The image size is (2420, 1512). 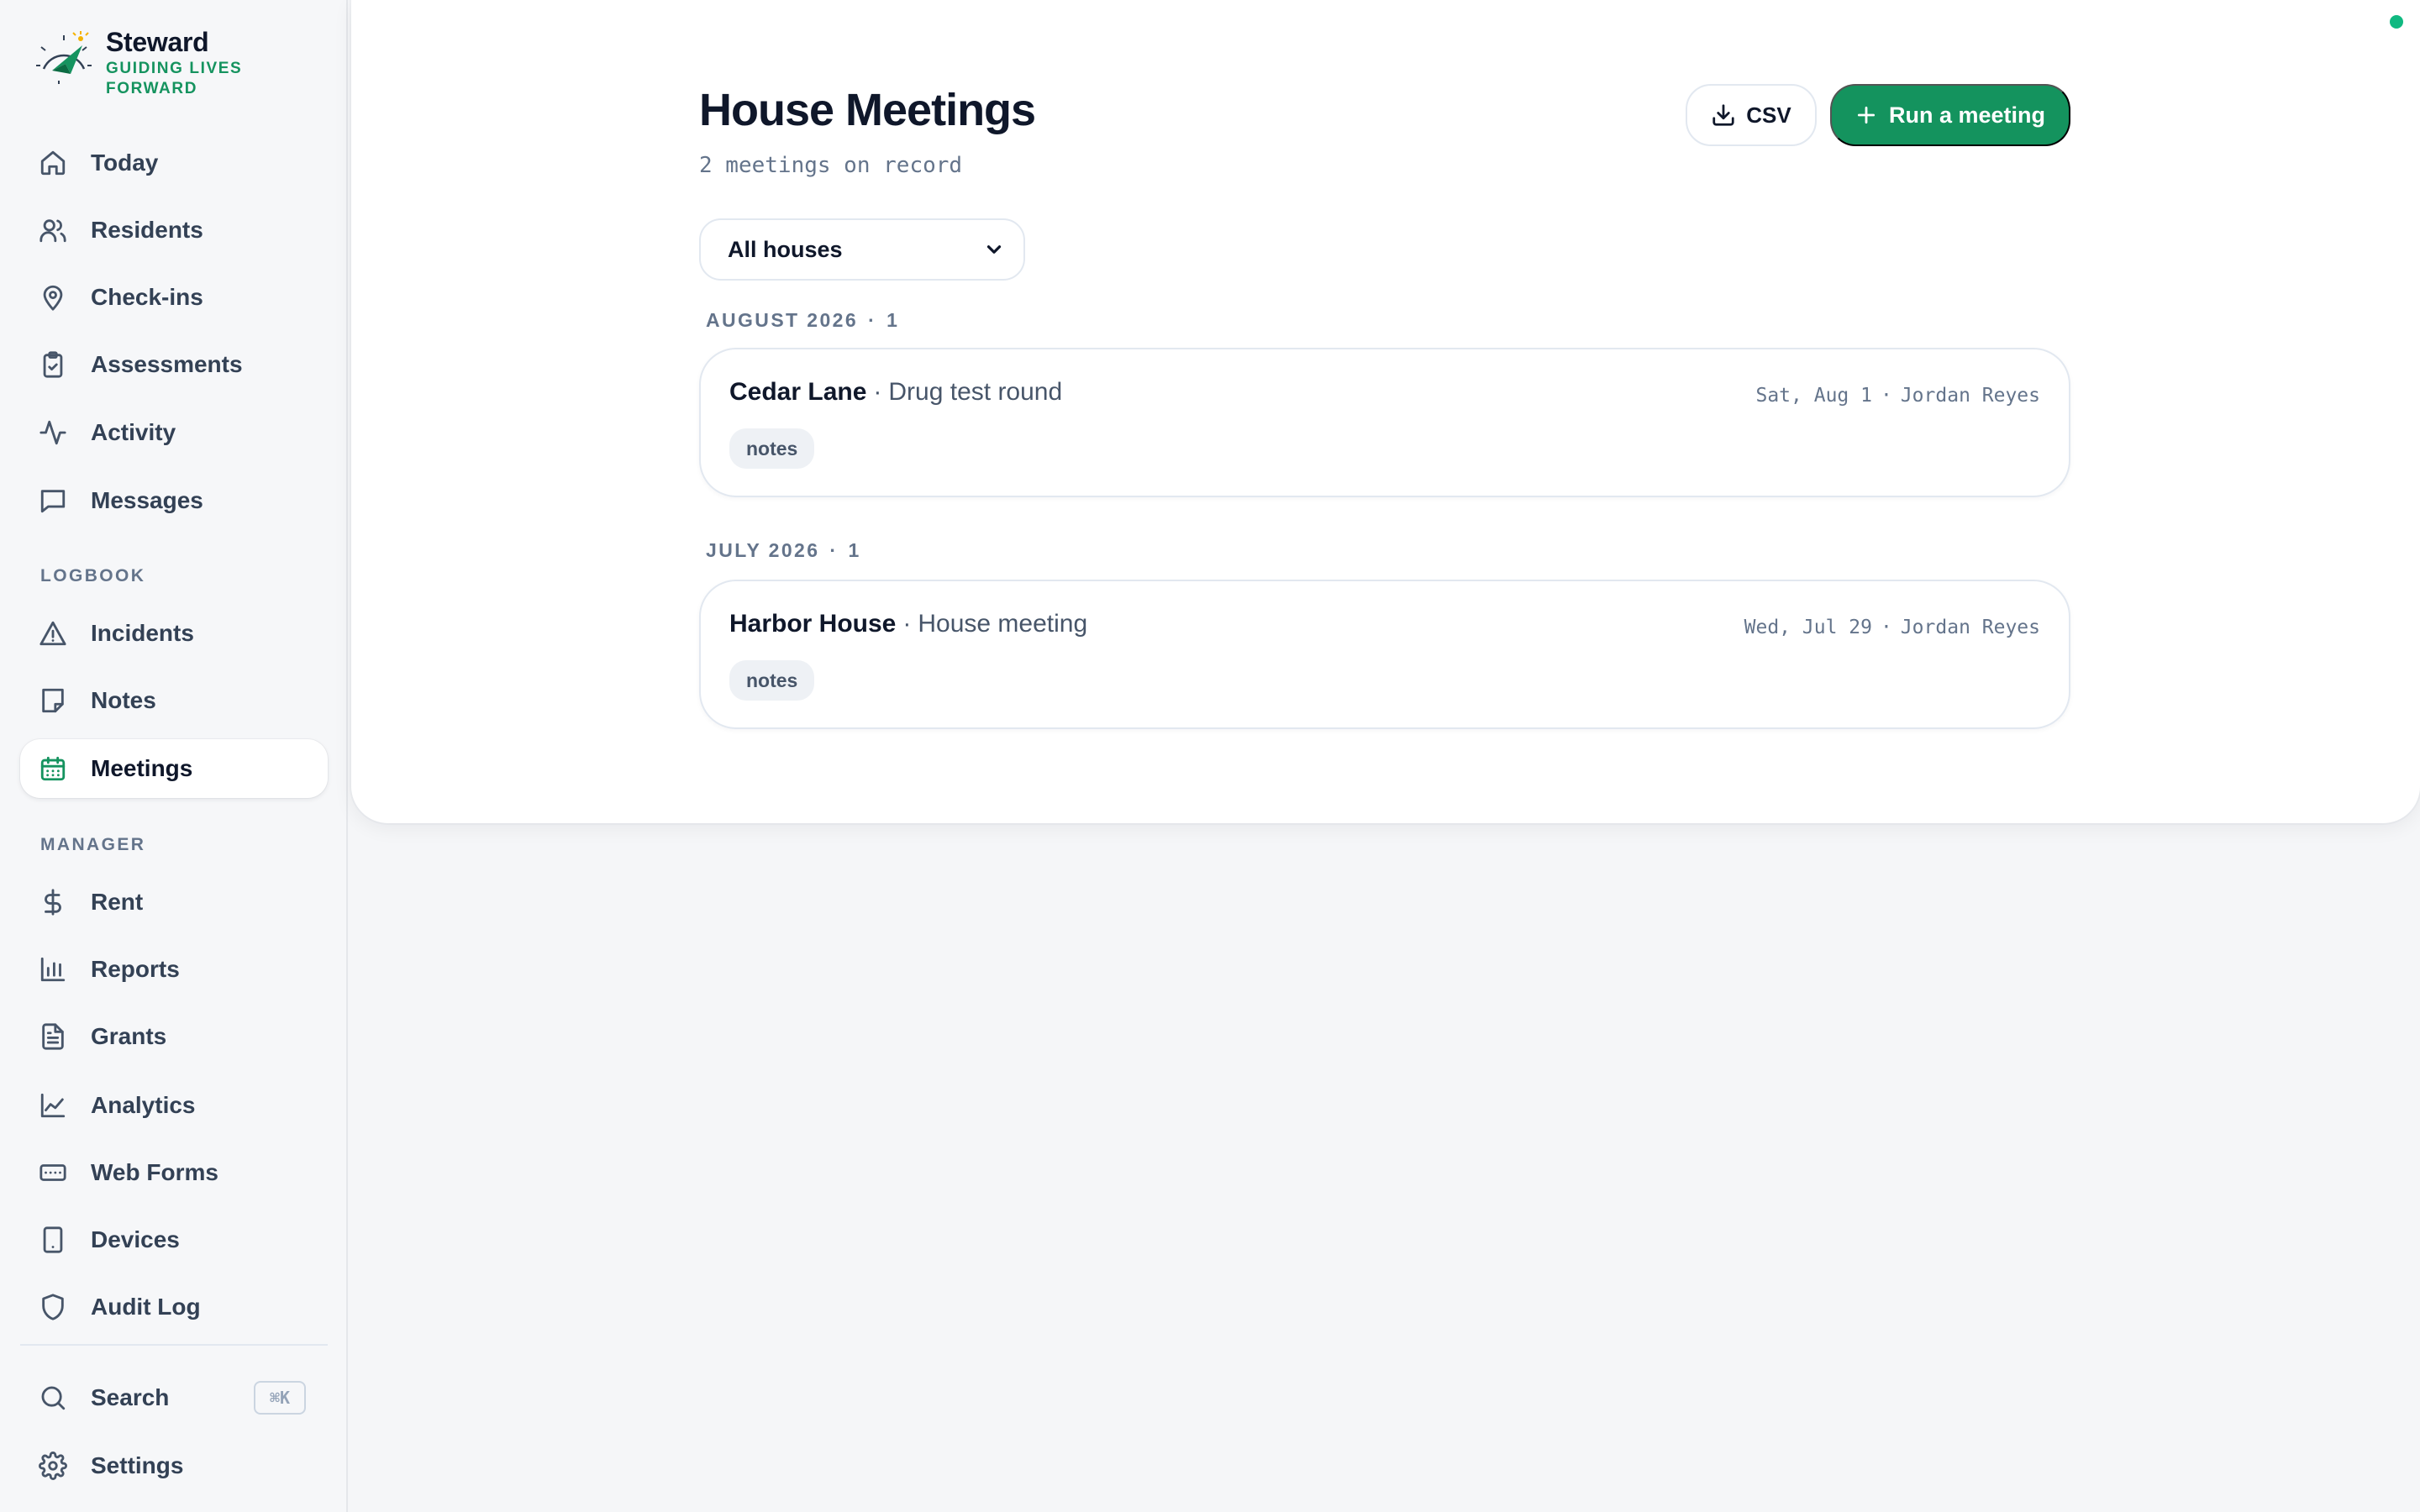 What do you see at coordinates (142, 633) in the screenshot?
I see `sidebar-item-label: Incidents` at bounding box center [142, 633].